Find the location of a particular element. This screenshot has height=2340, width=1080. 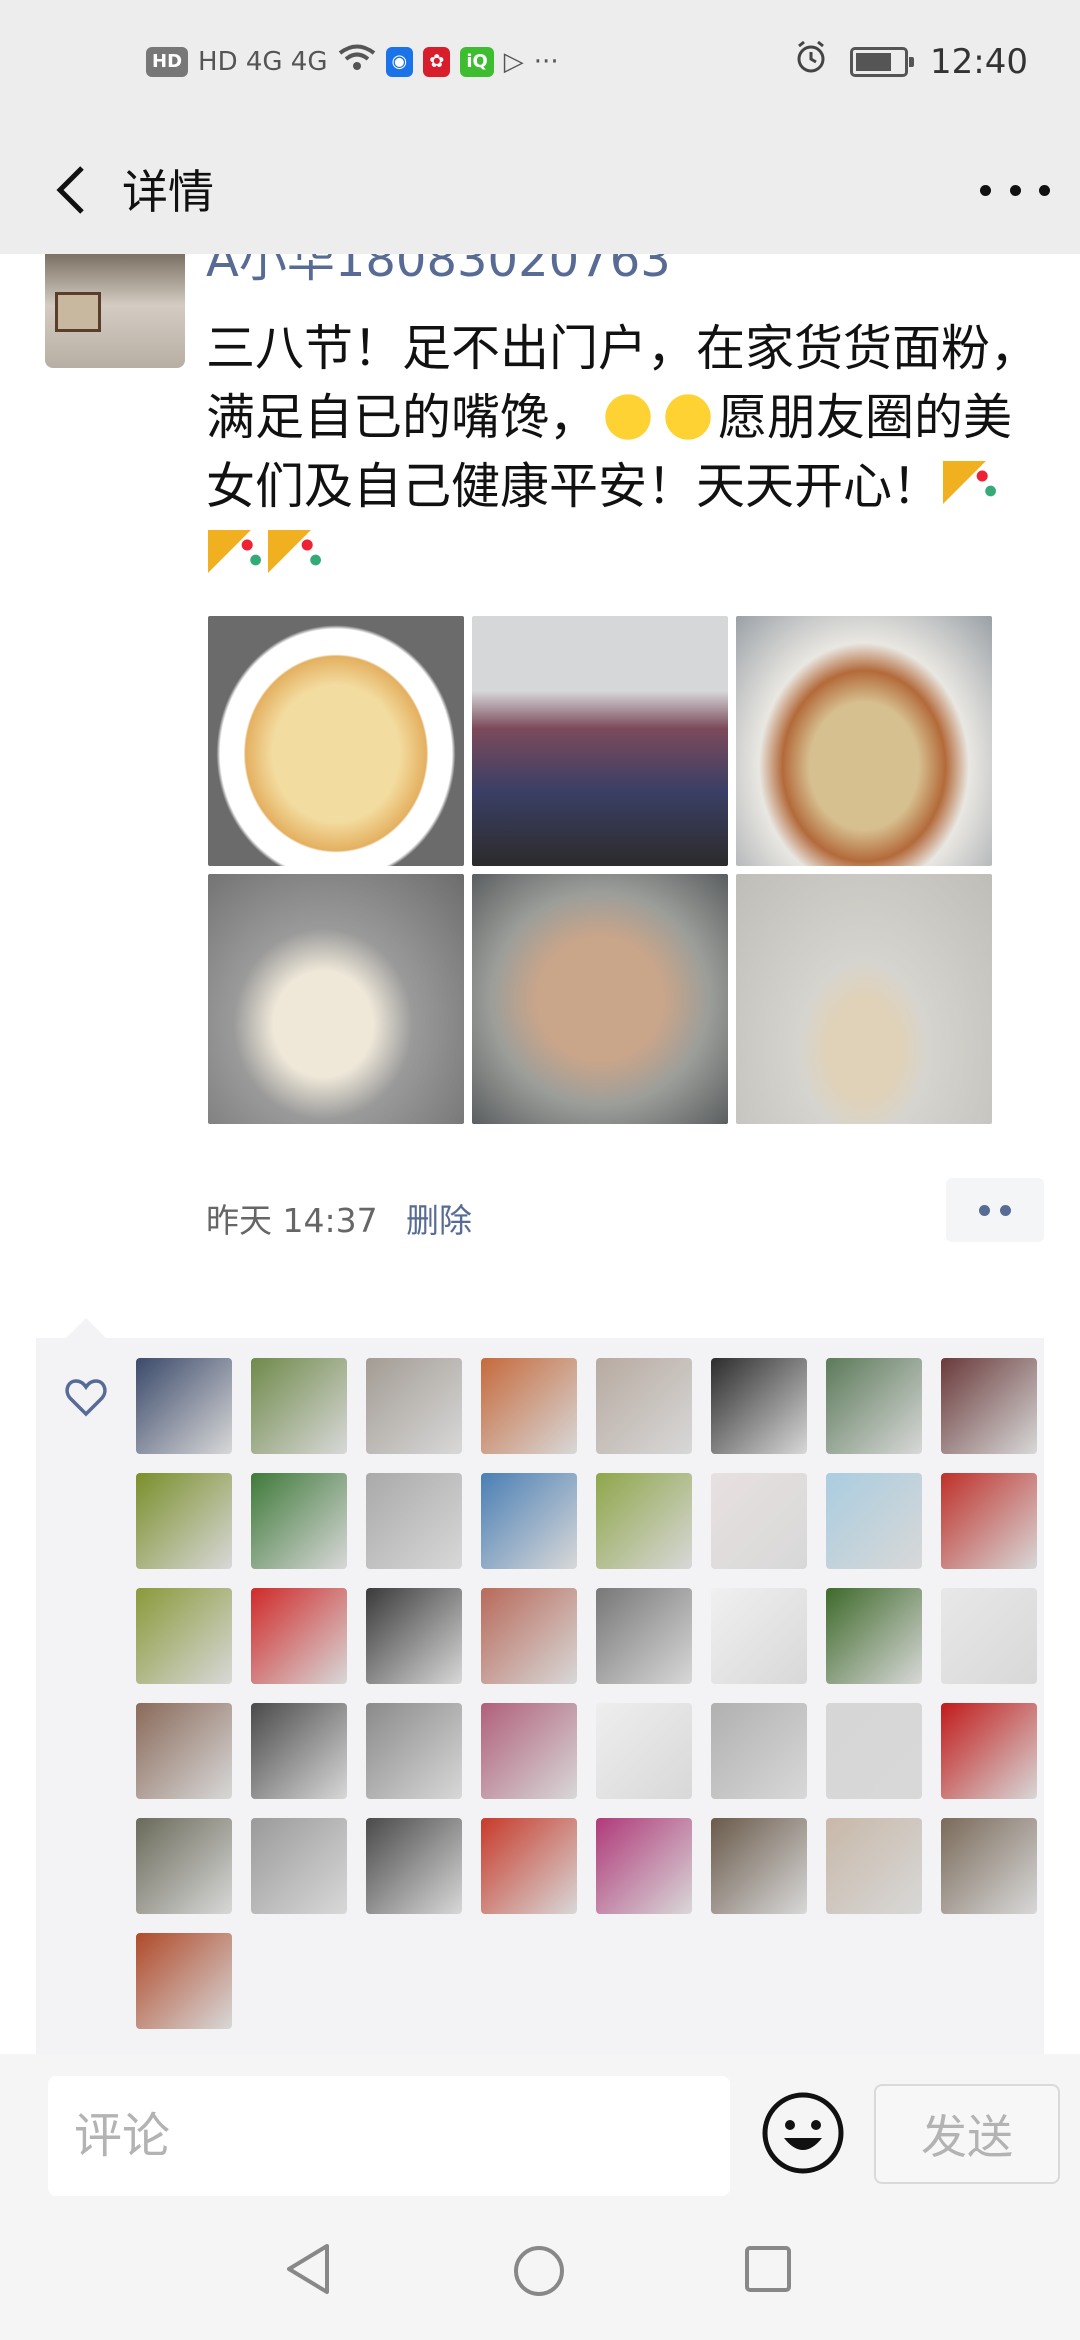

delete-link: 删除 is located at coordinates (439, 1218).